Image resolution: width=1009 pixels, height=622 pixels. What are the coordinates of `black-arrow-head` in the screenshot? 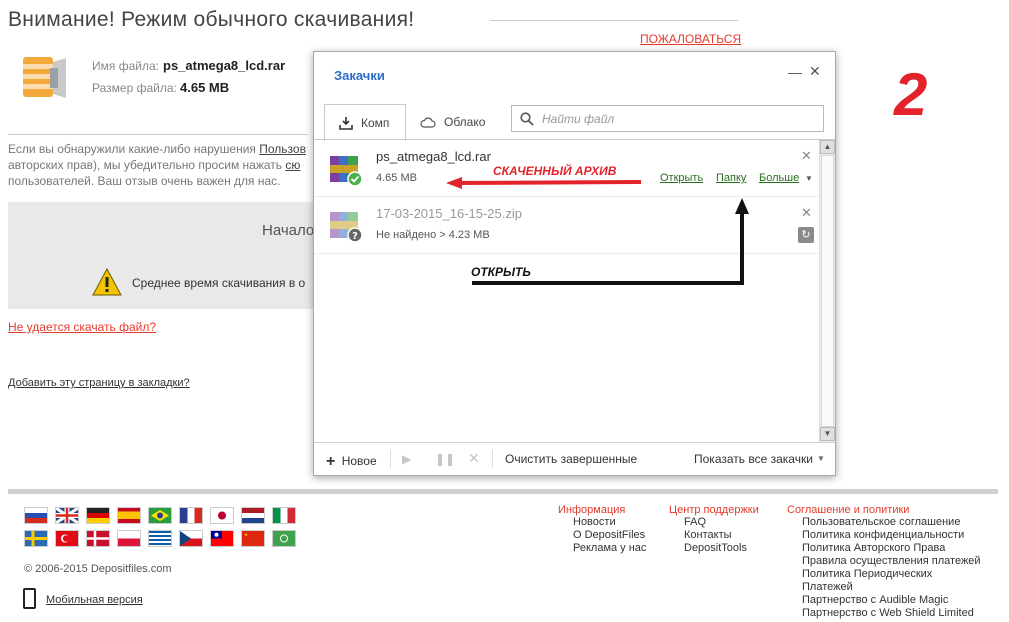 It's located at (742, 206).